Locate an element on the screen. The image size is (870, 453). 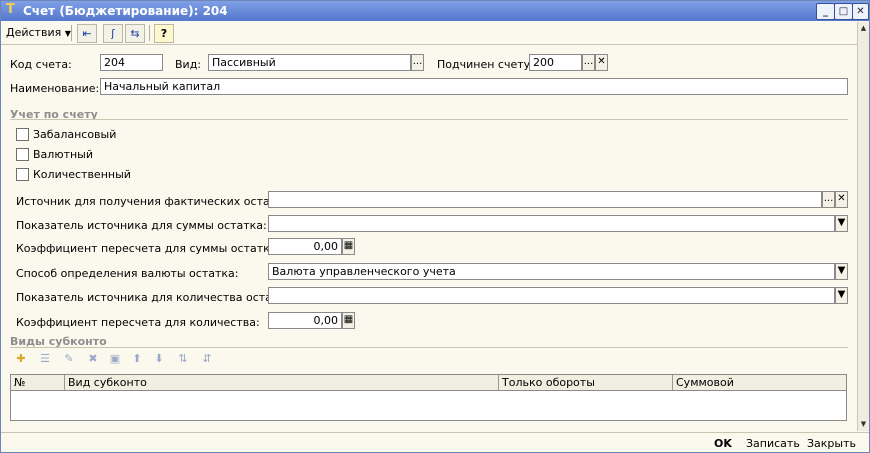
quantity-coefficient-label: Коэффициент пересчета для количества: is located at coordinates (138, 322).